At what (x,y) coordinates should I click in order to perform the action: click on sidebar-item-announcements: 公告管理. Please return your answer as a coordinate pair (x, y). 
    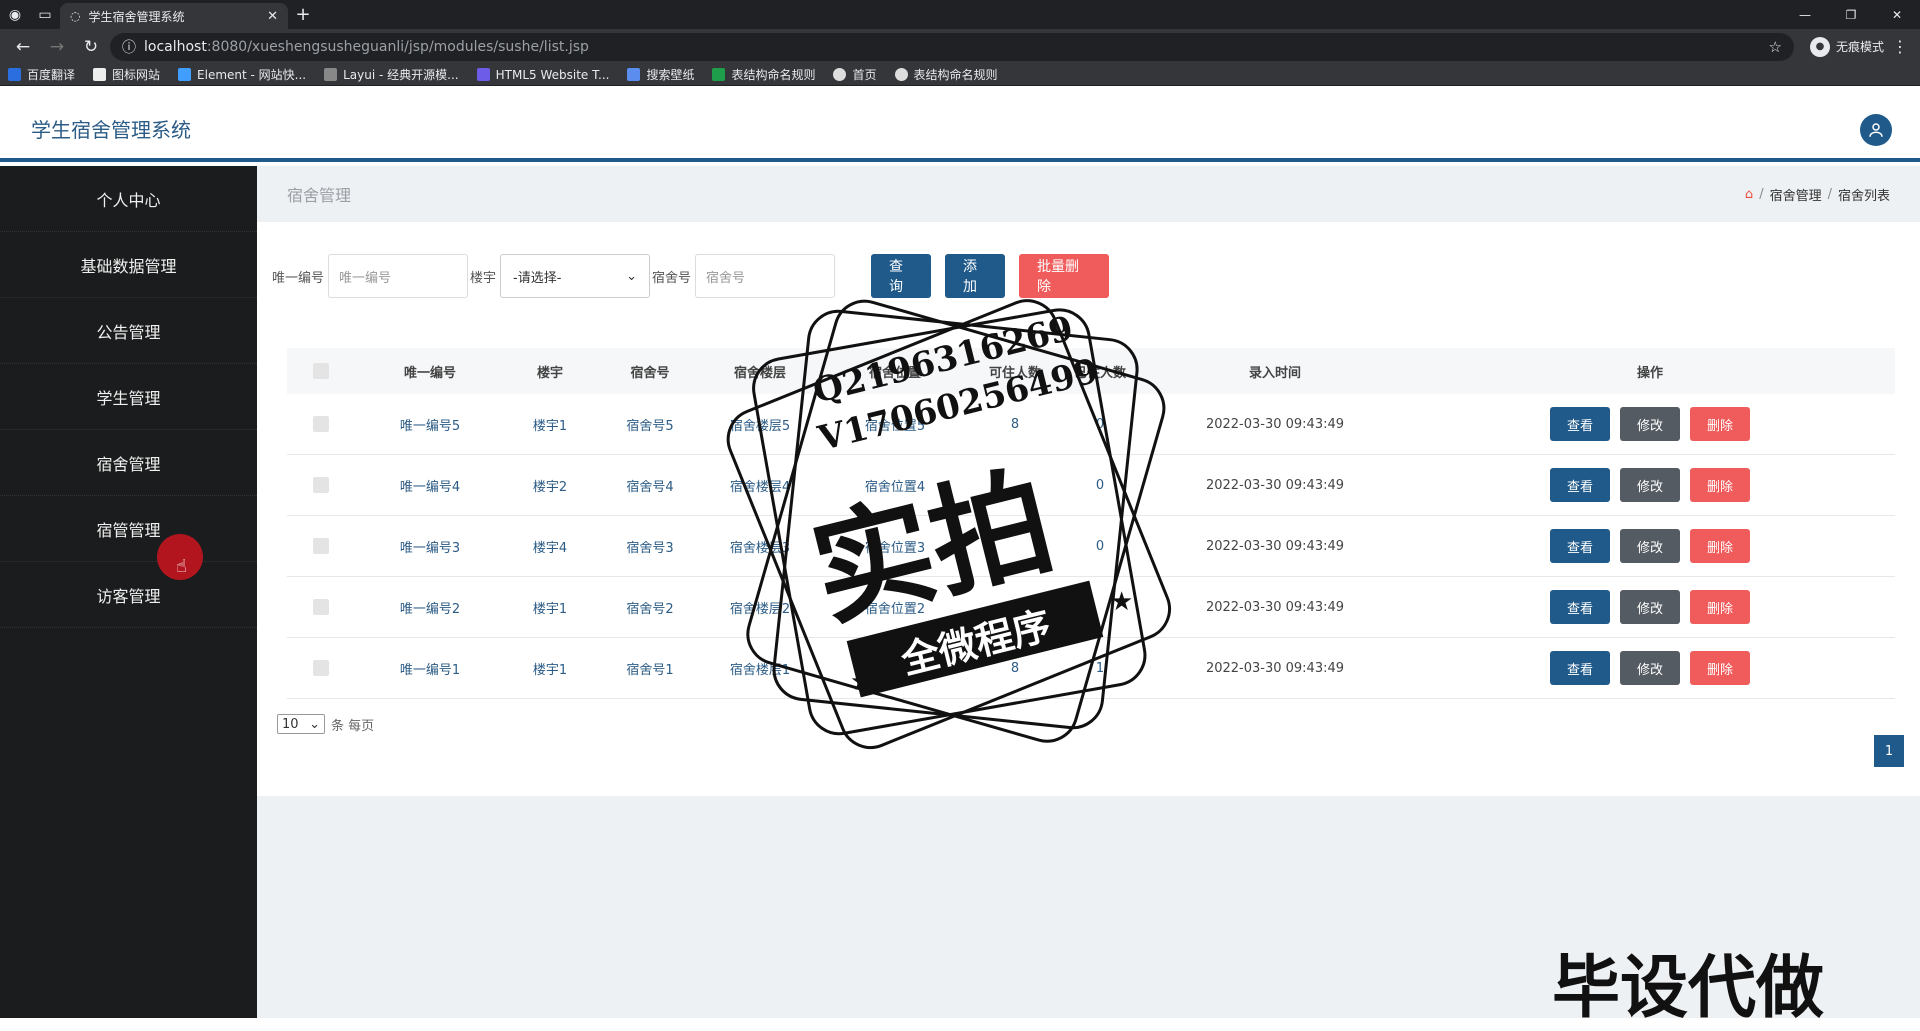
    Looking at the image, I should click on (128, 331).